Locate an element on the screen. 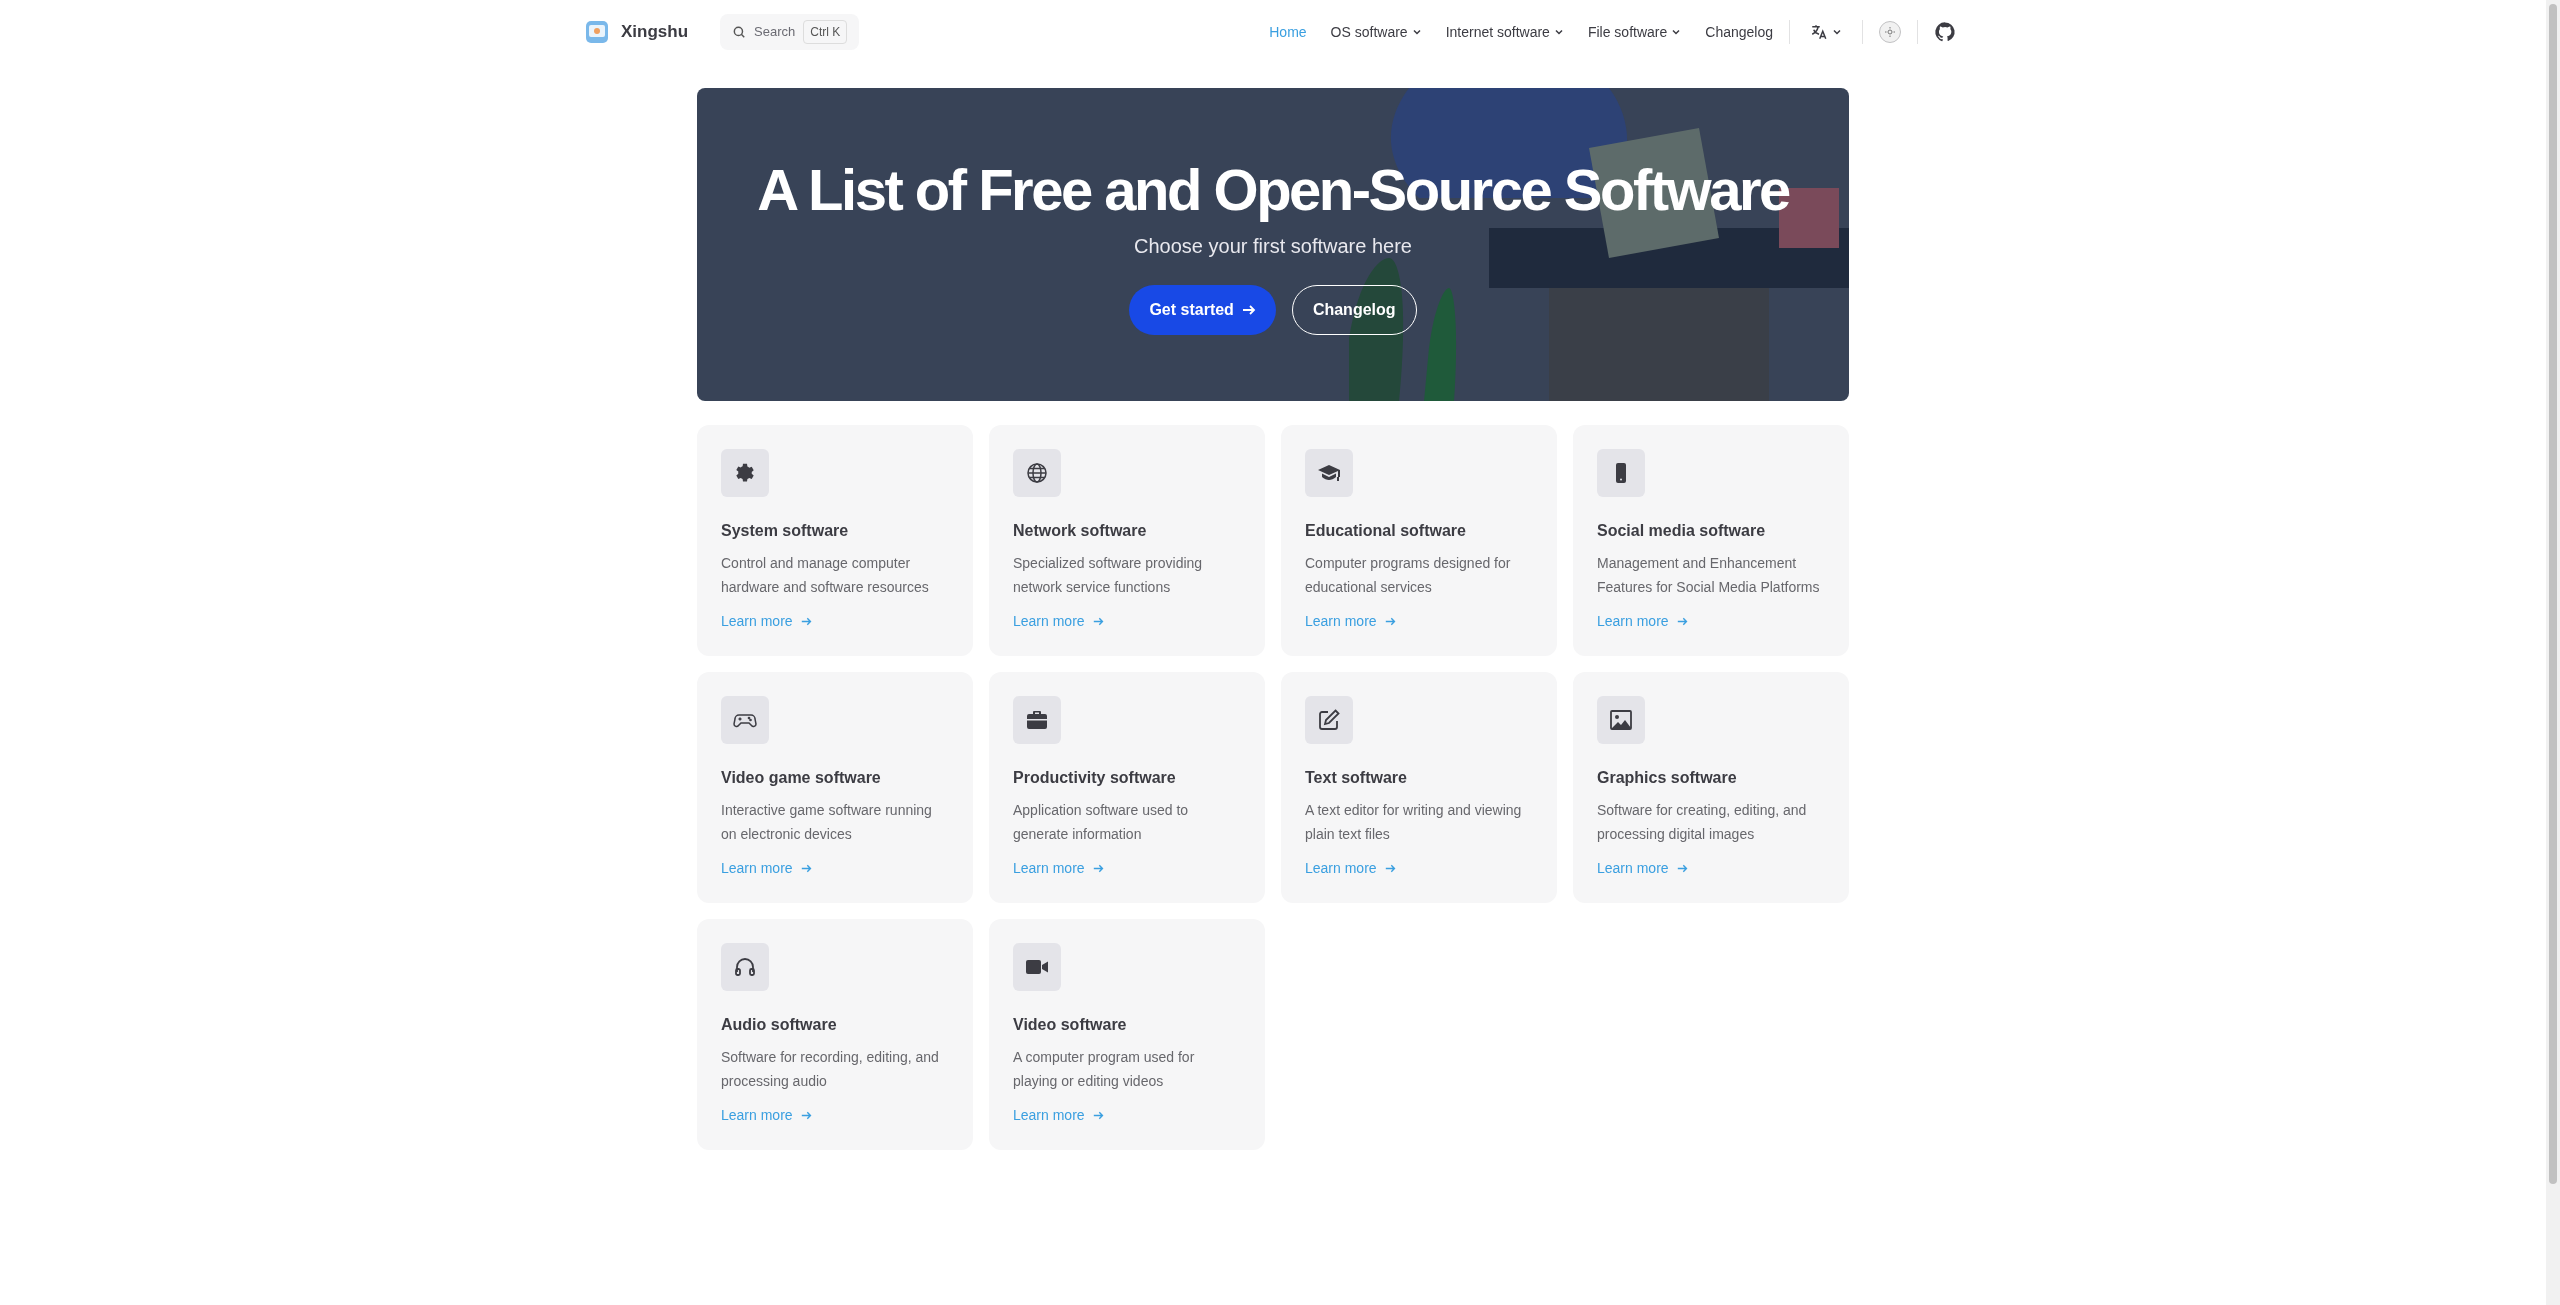 The image size is (2560, 1305). theme-toggle is located at coordinates (1890, 32).